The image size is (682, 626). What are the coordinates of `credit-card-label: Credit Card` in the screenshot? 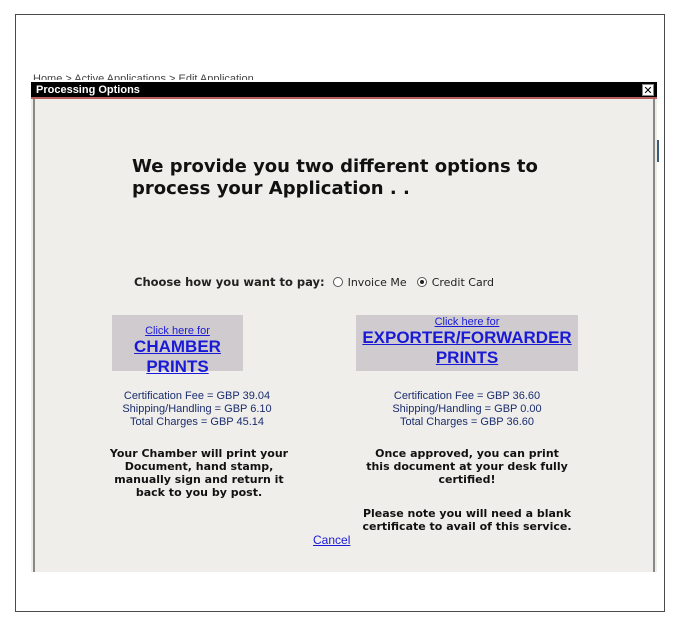 It's located at (463, 282).